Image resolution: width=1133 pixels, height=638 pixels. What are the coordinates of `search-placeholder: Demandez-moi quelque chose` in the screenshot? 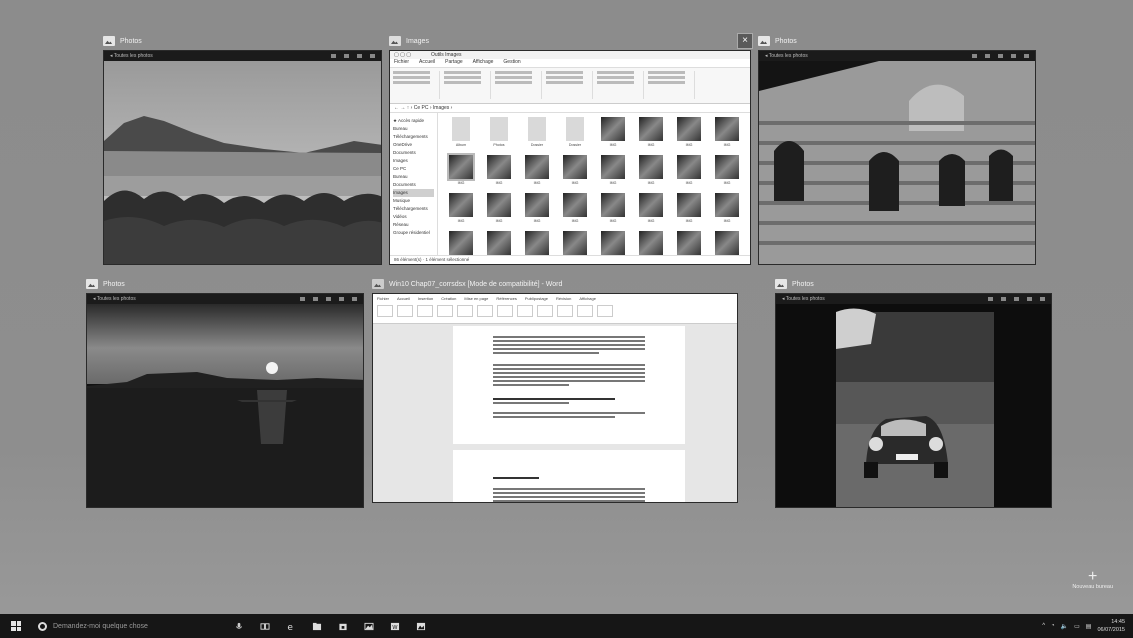 It's located at (100, 626).